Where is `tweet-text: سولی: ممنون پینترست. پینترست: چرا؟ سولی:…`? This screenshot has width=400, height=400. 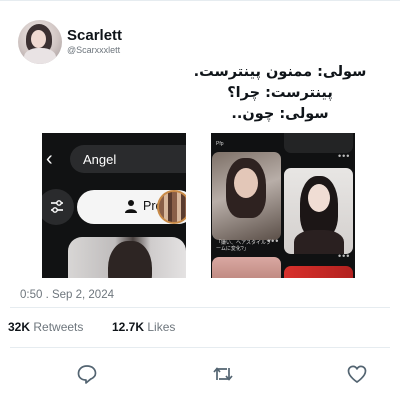
tweet-text: سولی: ممنون پینترست. پینترست: چرا؟ سولی:… is located at coordinates (280, 93).